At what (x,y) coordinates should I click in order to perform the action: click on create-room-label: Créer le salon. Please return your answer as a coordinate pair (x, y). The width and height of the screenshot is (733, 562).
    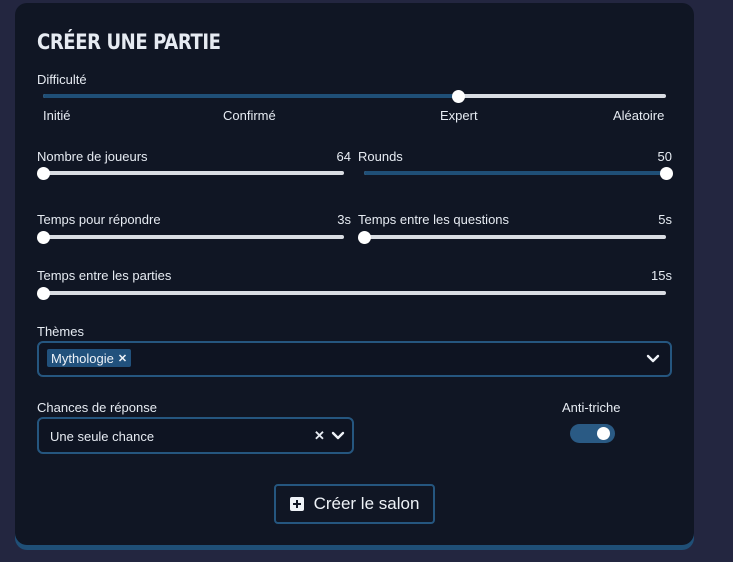
    Looking at the image, I should click on (366, 503).